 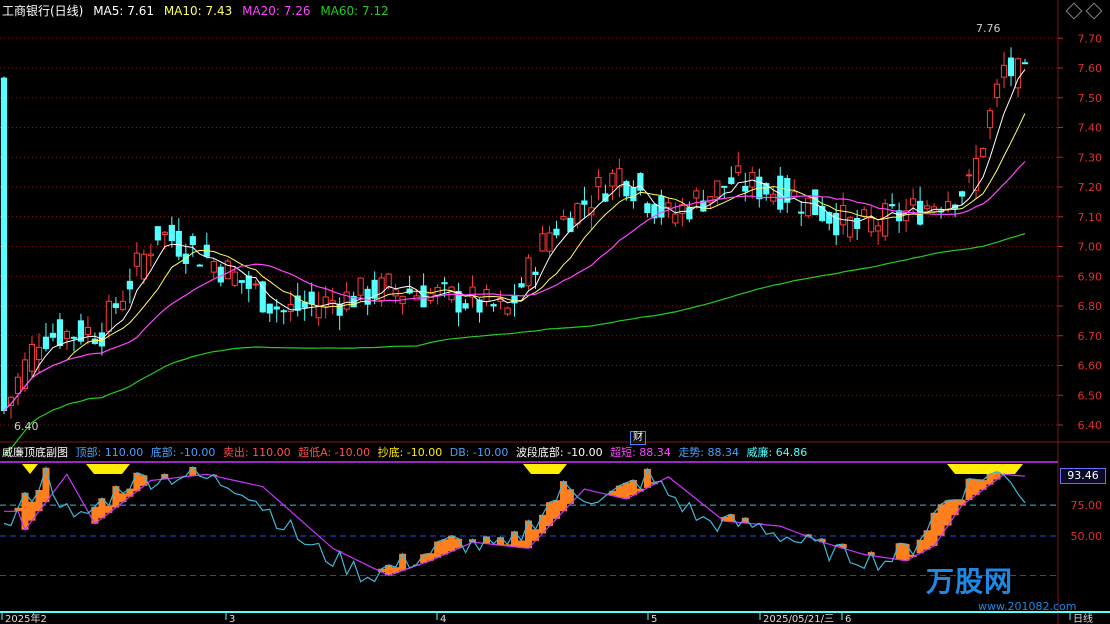 I want to click on price-tick-label: 7.20, so click(x=1090, y=187).